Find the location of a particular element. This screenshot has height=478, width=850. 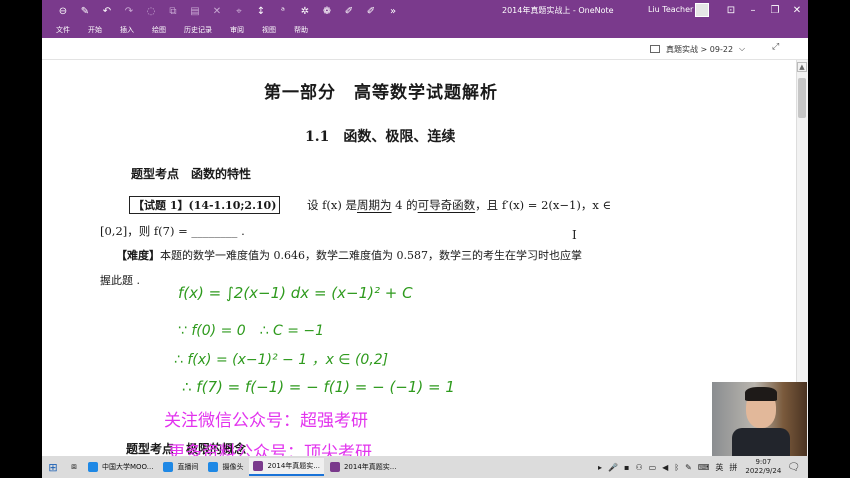

tab-history: 历史记录 is located at coordinates (198, 30).